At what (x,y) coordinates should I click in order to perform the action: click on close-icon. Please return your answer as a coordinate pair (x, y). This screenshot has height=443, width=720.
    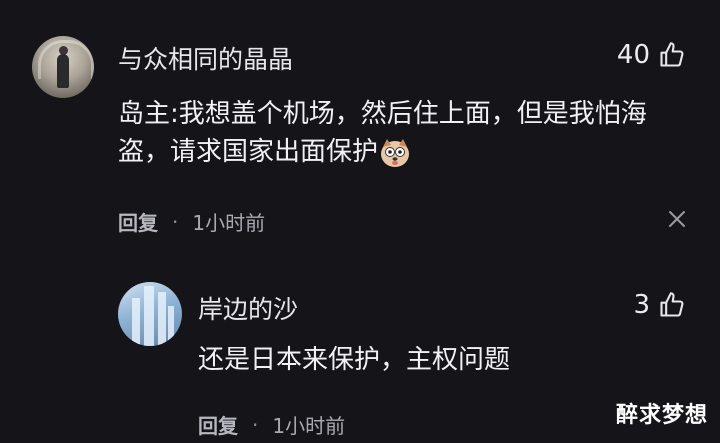
    Looking at the image, I should click on (677, 219).